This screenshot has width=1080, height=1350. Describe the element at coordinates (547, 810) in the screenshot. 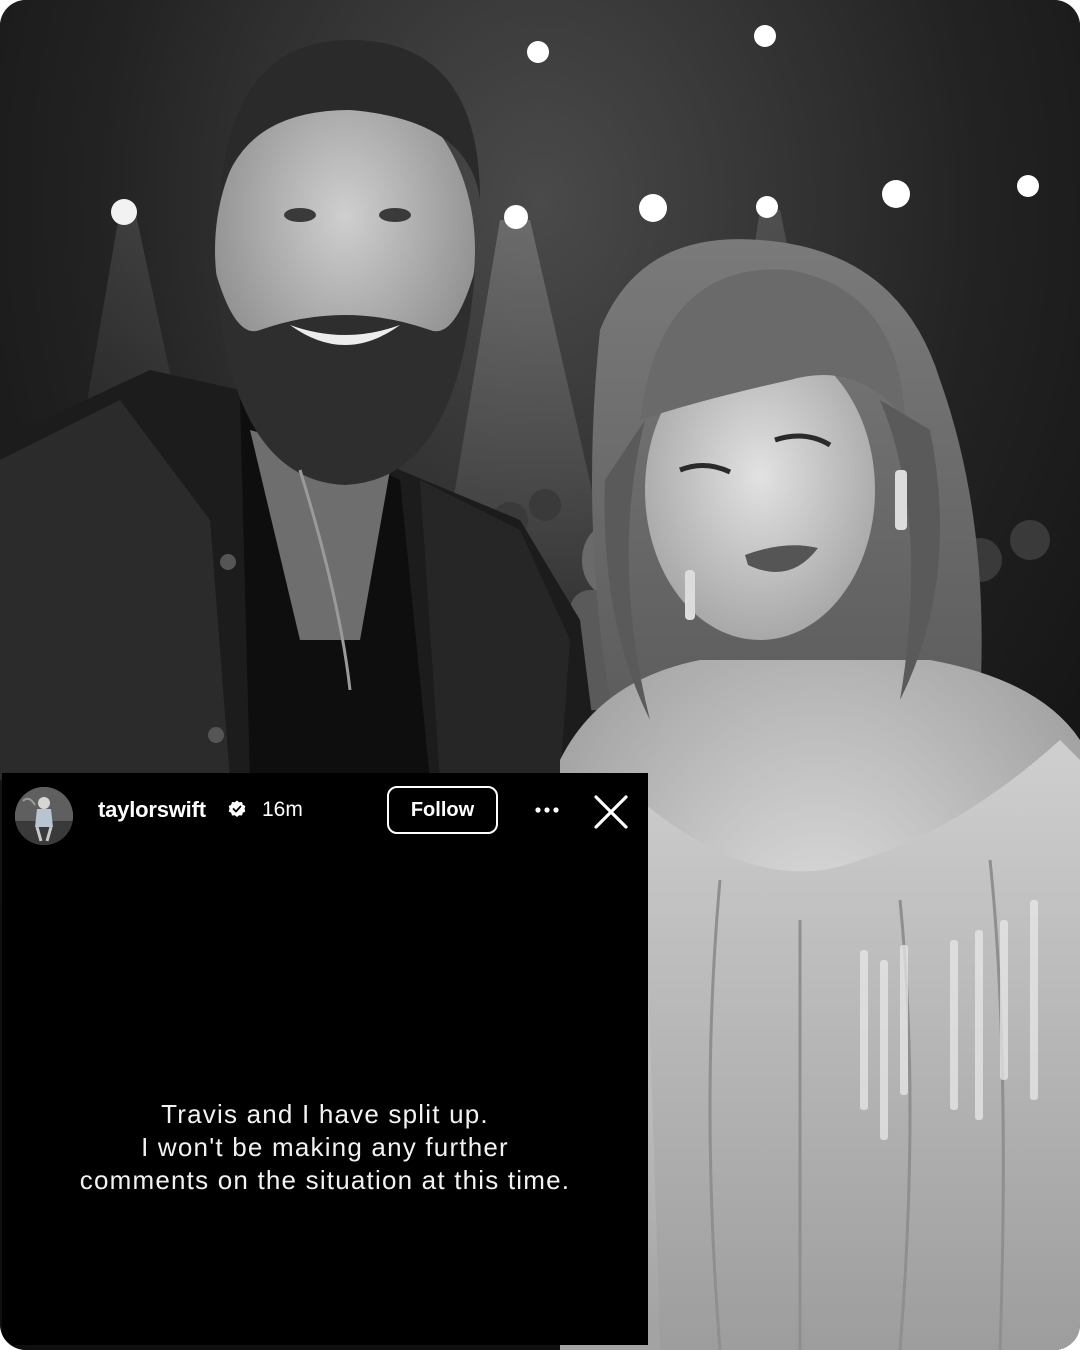

I see `more-options-icon` at that location.